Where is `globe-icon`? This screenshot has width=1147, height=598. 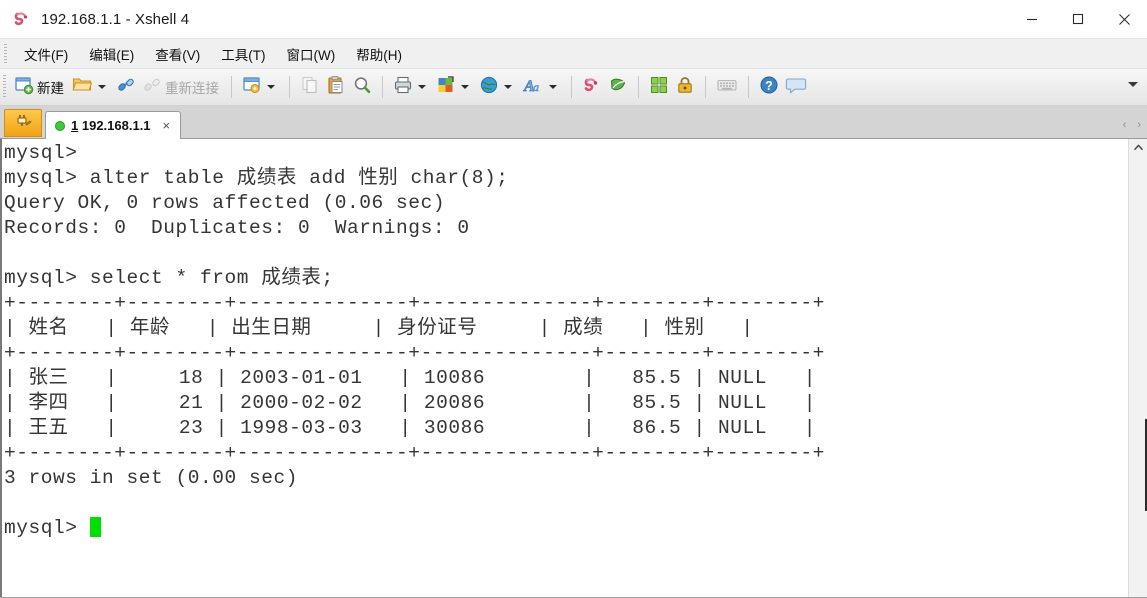 globe-icon is located at coordinates (489, 87).